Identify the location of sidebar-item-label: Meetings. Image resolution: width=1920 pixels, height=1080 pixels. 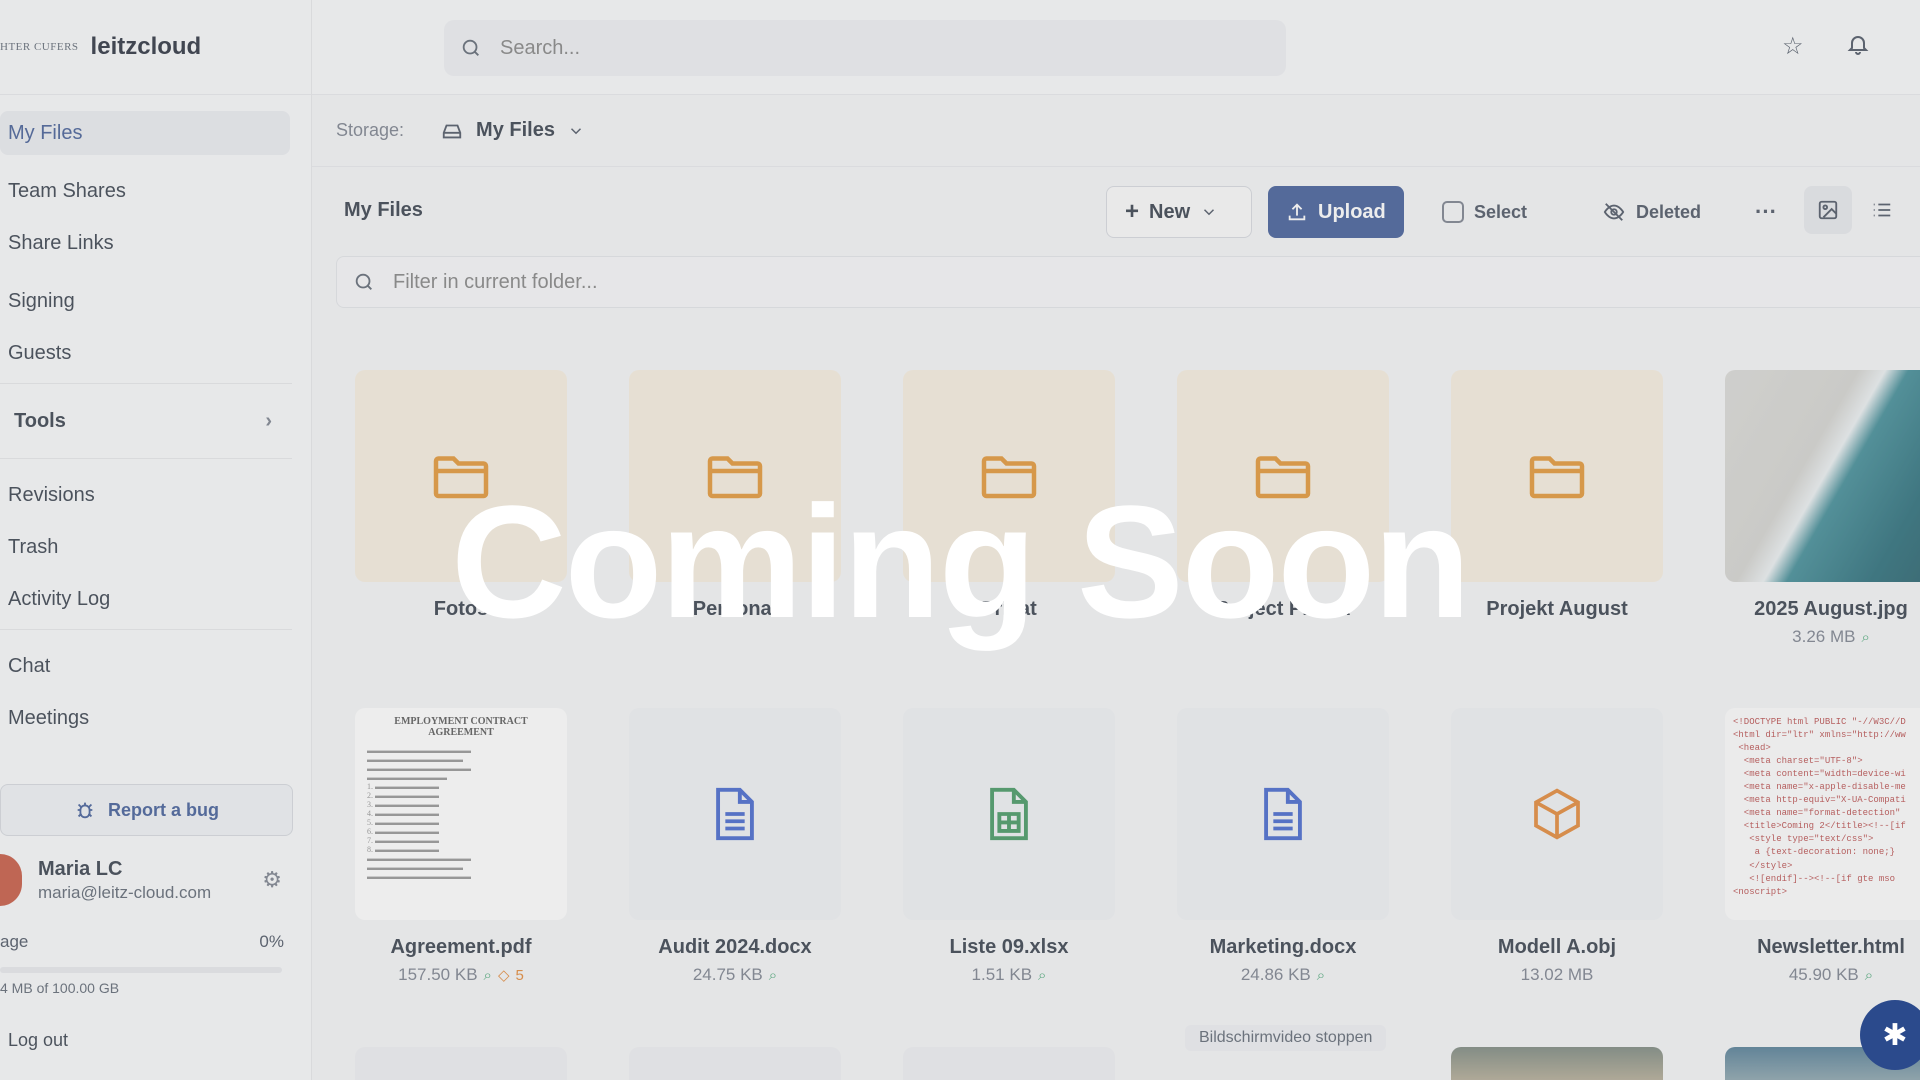
(49, 717).